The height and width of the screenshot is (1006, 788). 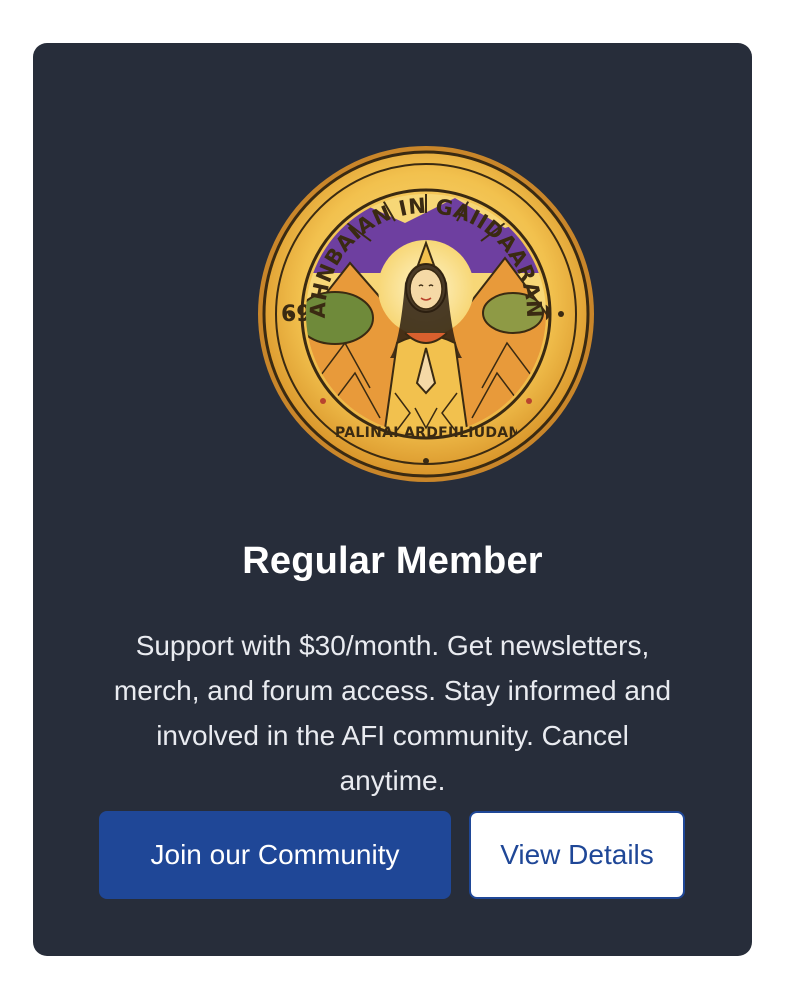 I want to click on membership-seal-icon: 69 69, so click(x=426, y=314).